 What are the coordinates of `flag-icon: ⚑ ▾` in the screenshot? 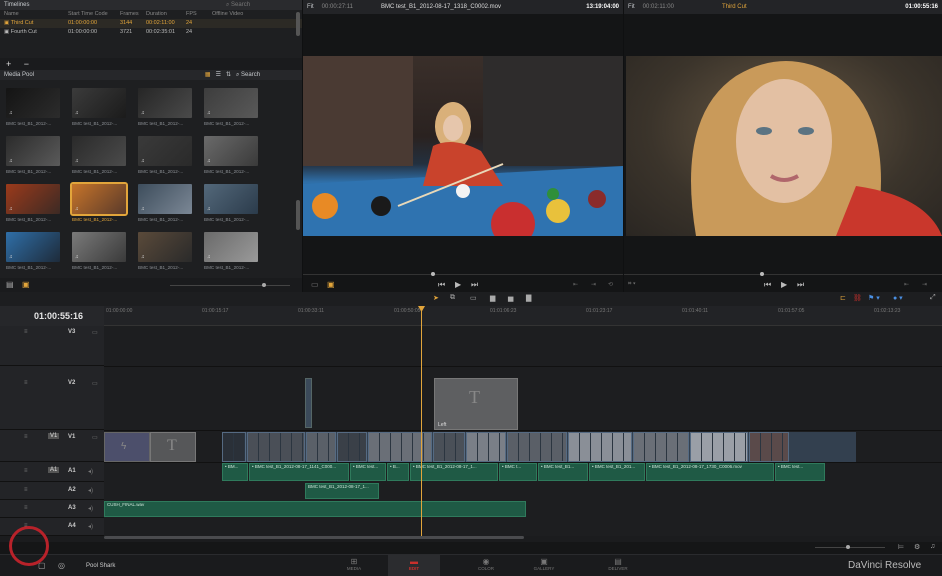 It's located at (874, 298).